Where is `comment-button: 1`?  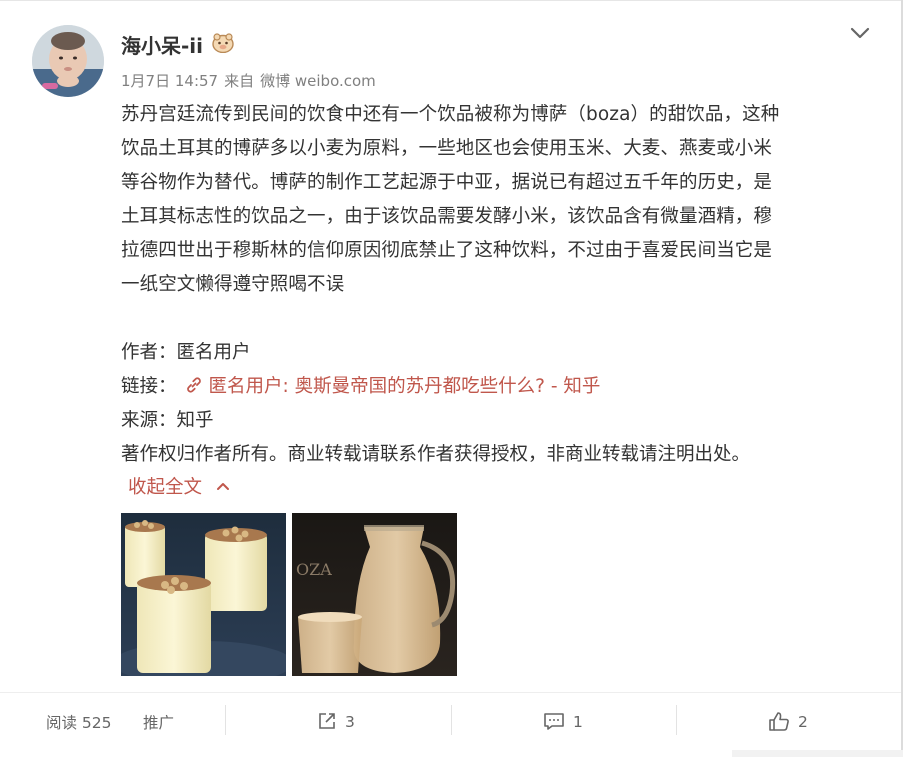
comment-button: 1 is located at coordinates (563, 721).